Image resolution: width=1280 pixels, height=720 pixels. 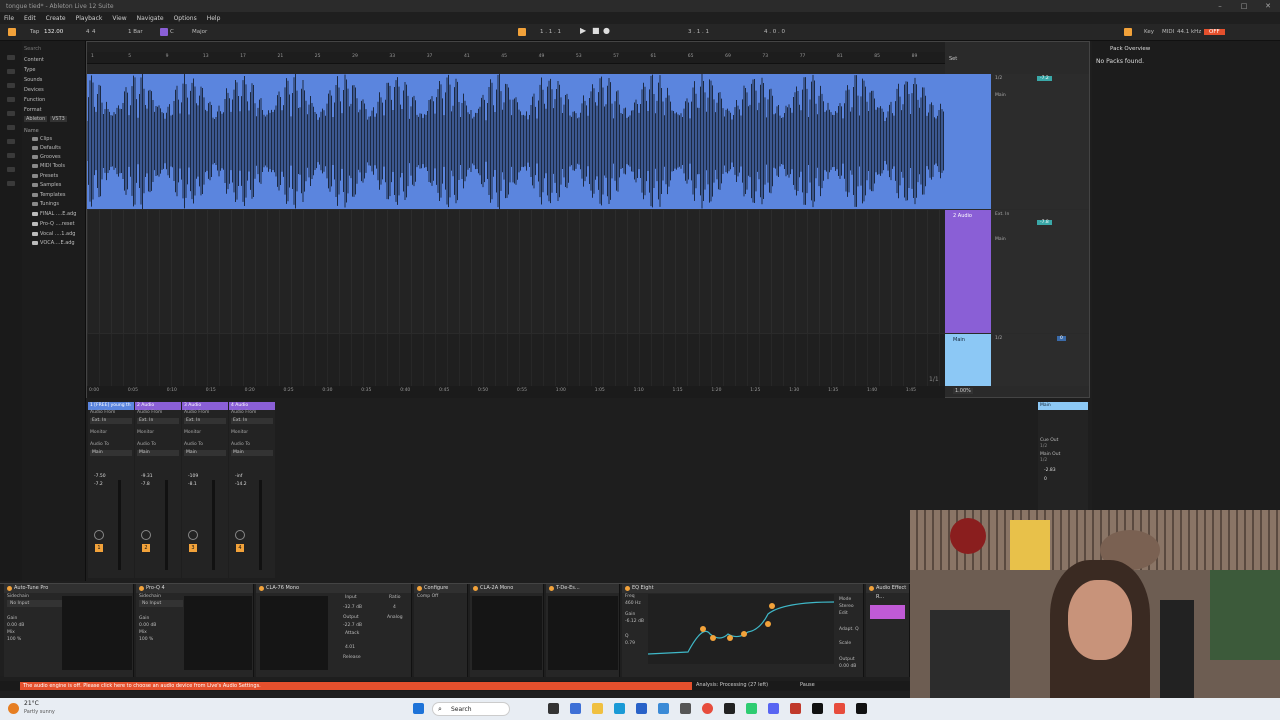 I want to click on arrangement-loop-icon, so click(x=522, y=32).